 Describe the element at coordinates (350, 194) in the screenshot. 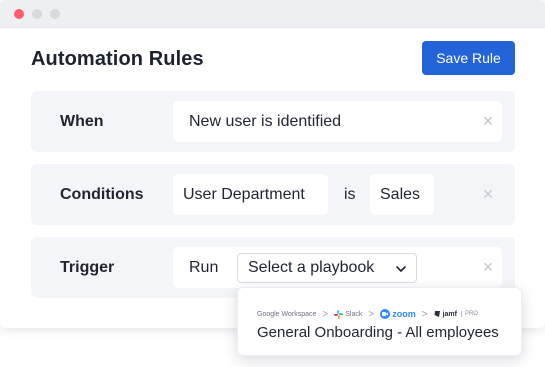

I see `condition-operator: is` at that location.